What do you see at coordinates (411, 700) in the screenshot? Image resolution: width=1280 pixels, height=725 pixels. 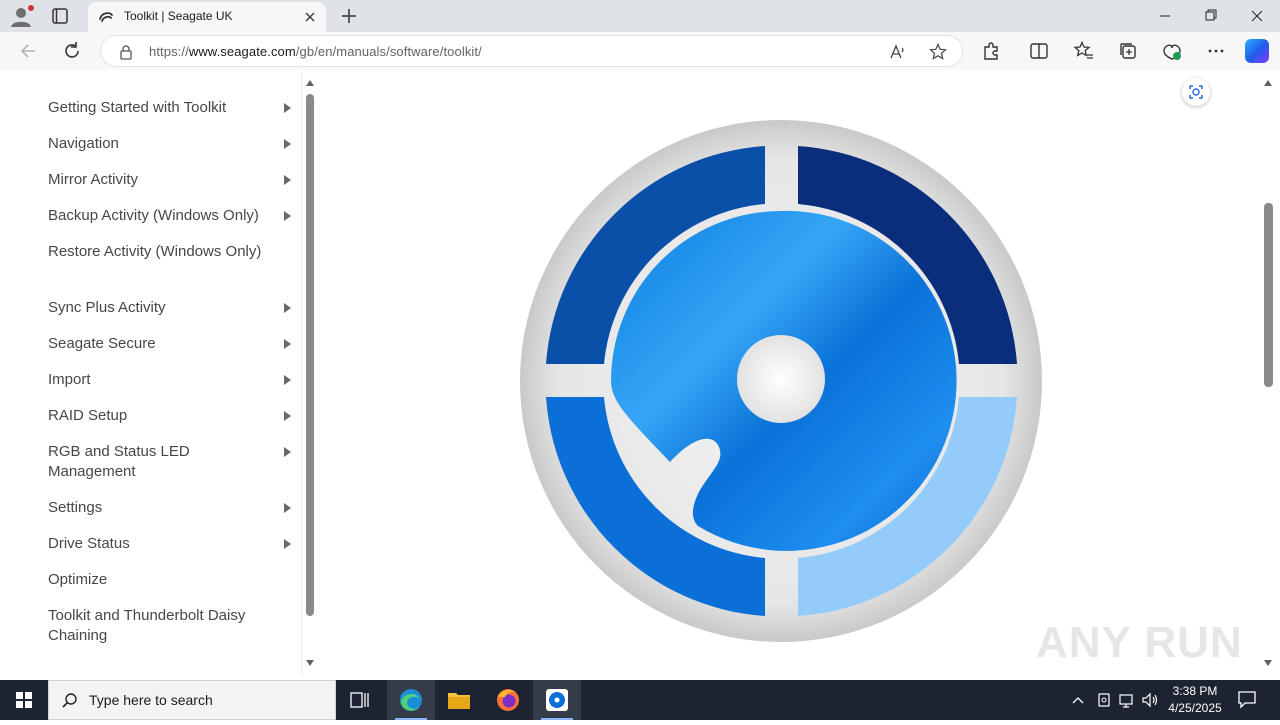 I see `edge-taskbar-icon` at bounding box center [411, 700].